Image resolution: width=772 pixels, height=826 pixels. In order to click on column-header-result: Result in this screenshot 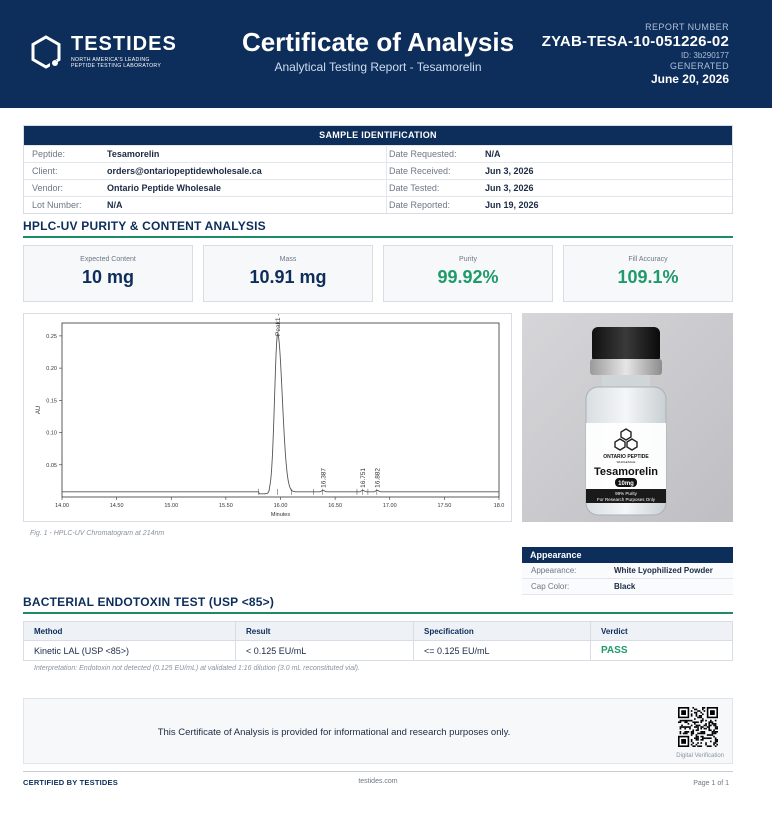, I will do `click(324, 631)`.